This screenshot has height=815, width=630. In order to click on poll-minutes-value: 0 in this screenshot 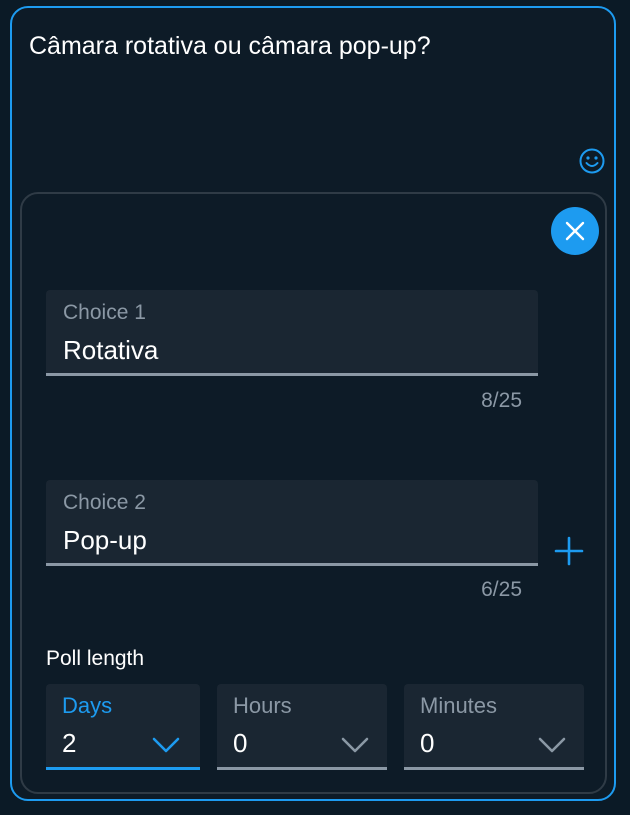, I will do `click(427, 743)`.